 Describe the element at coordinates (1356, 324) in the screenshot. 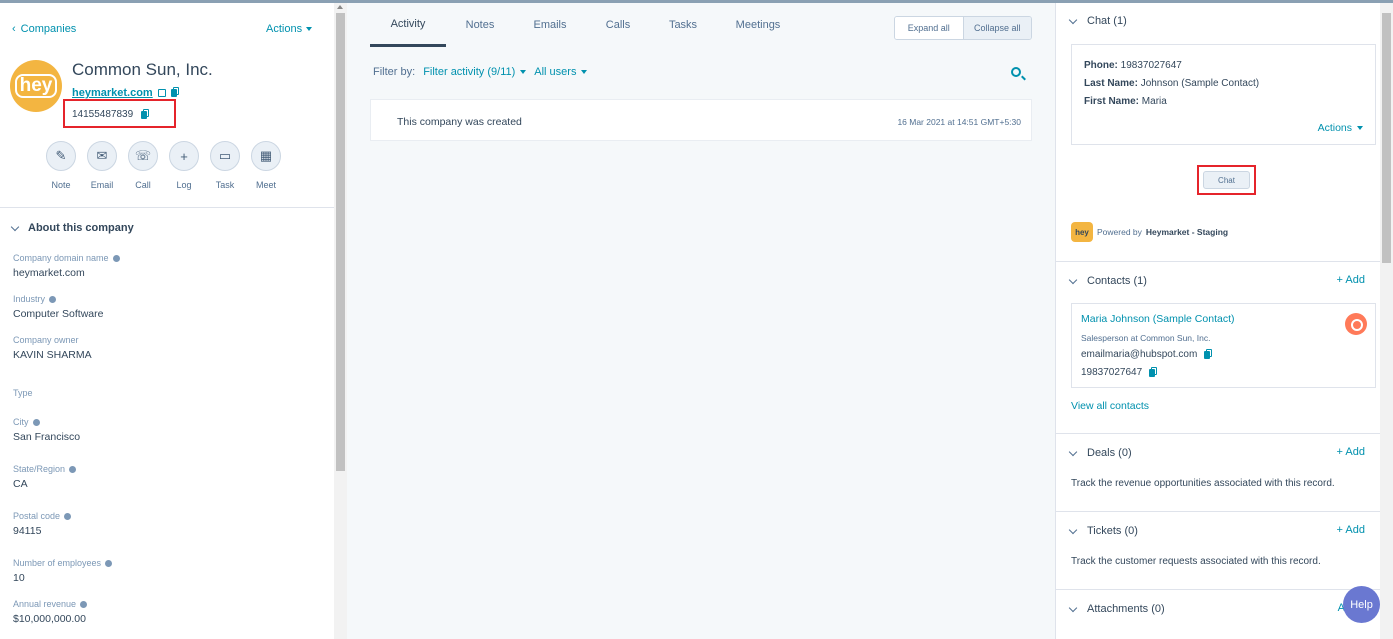

I see `hubspot-icon` at that location.